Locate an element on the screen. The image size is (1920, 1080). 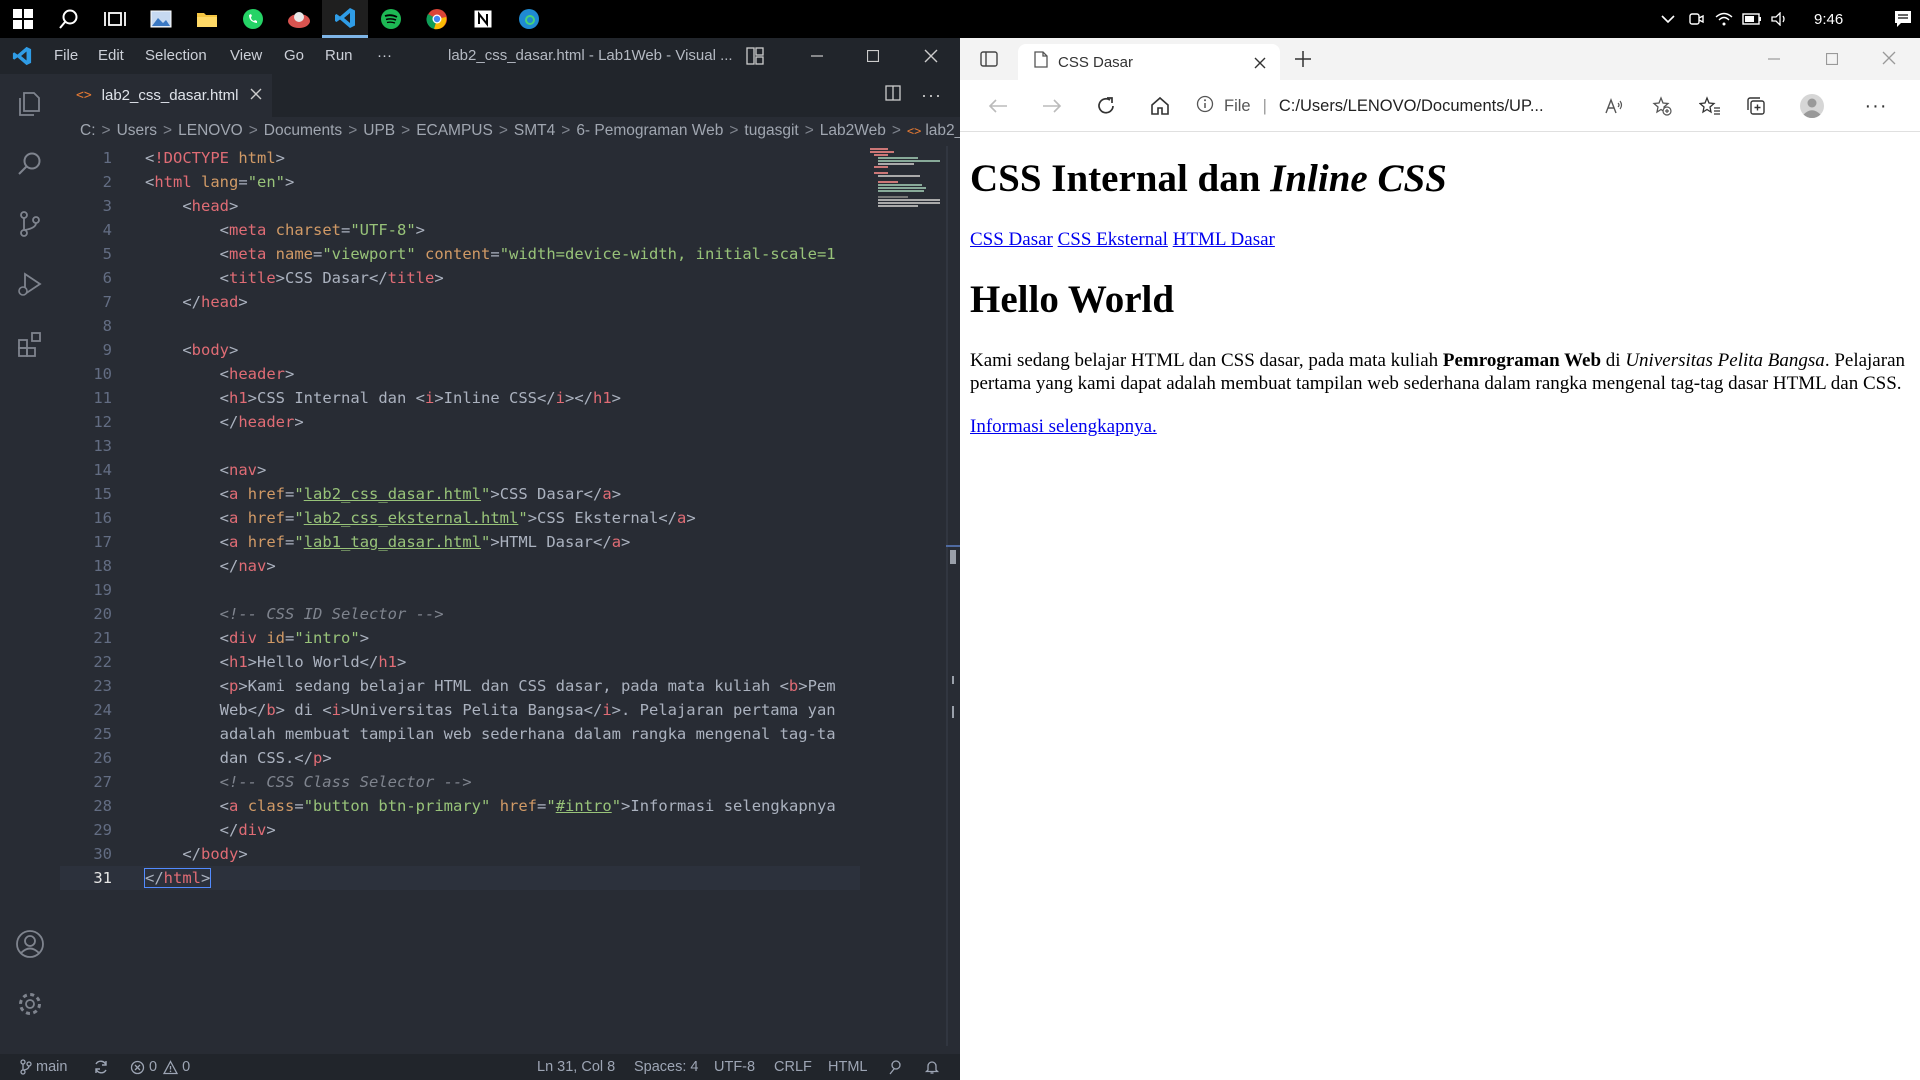
accounts-button is located at coordinates (30, 944).